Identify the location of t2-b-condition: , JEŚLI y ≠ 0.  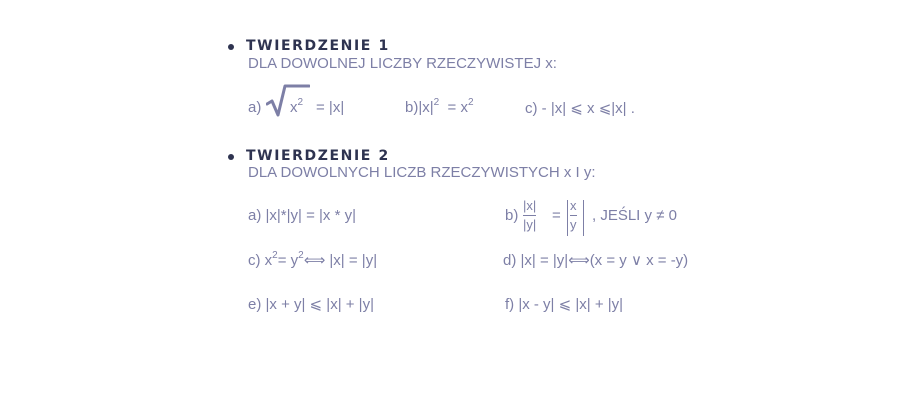
(634, 215).